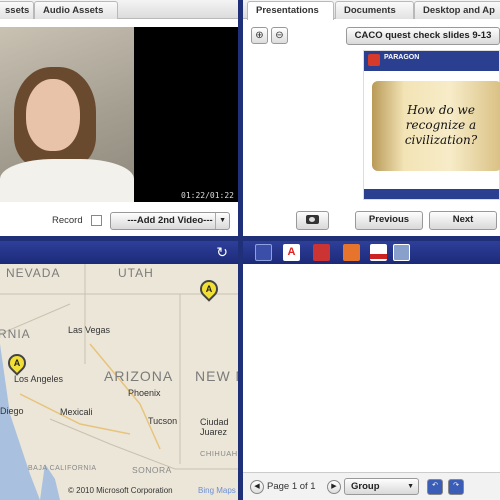 This screenshot has height=500, width=500. Describe the element at coordinates (259, 35) in the screenshot. I see `zoom-in-icon: ⊕` at that location.